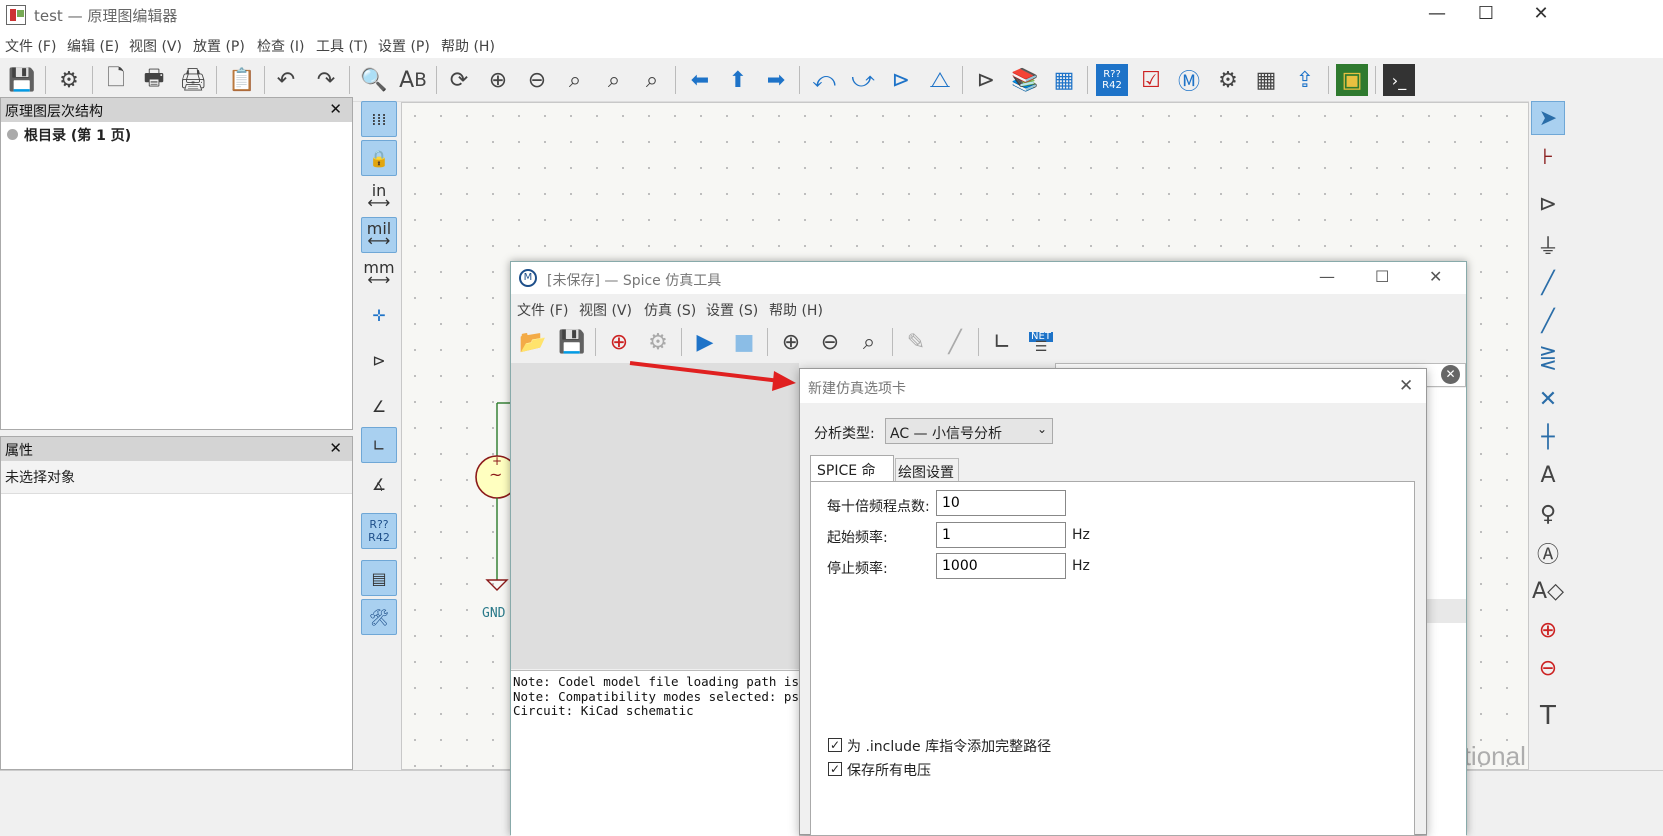 Image resolution: width=1663 pixels, height=836 pixels. Describe the element at coordinates (379, 119) in the screenshot. I see `grid-toggle-icon: ⁞⁞⁞` at that location.